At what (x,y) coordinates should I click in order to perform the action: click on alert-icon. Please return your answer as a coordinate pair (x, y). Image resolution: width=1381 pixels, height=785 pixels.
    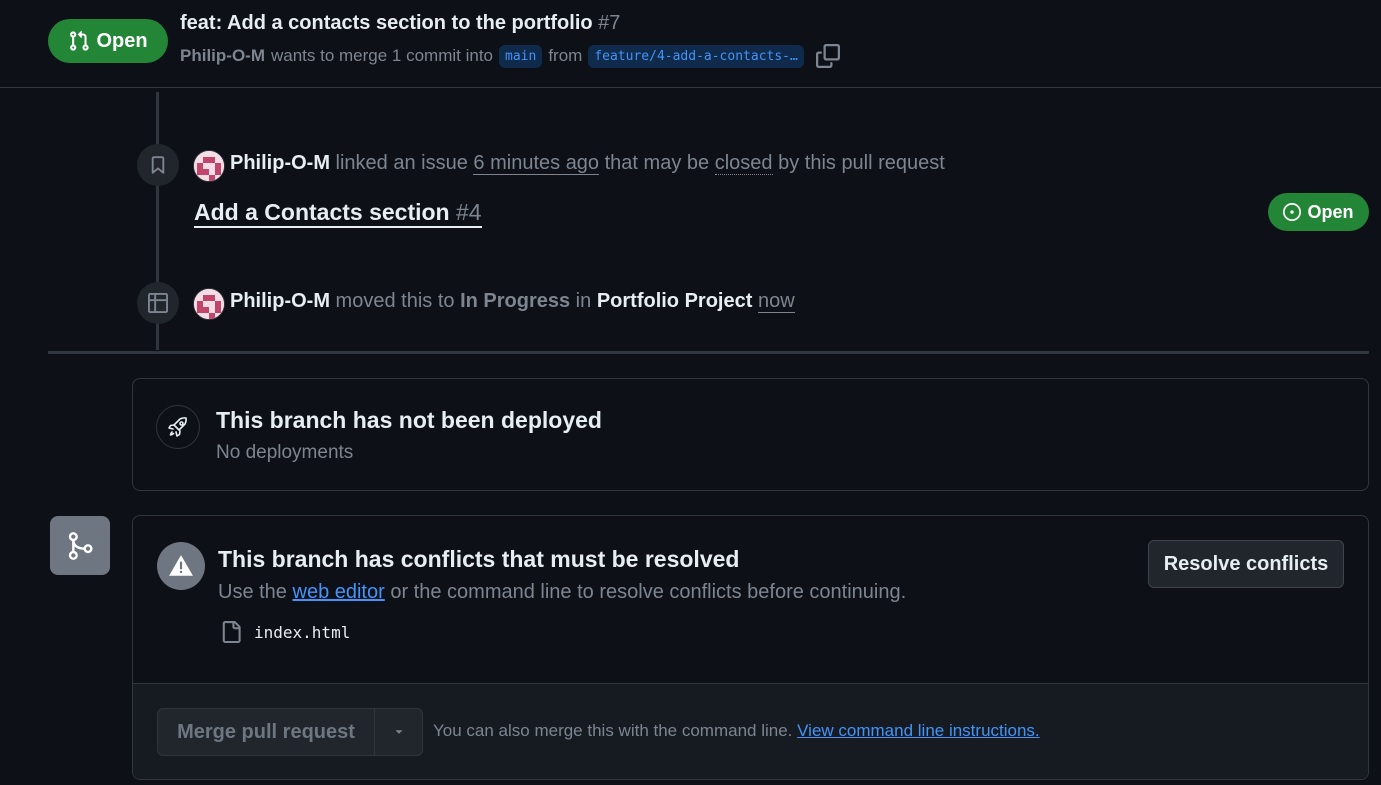
    Looking at the image, I should click on (181, 565).